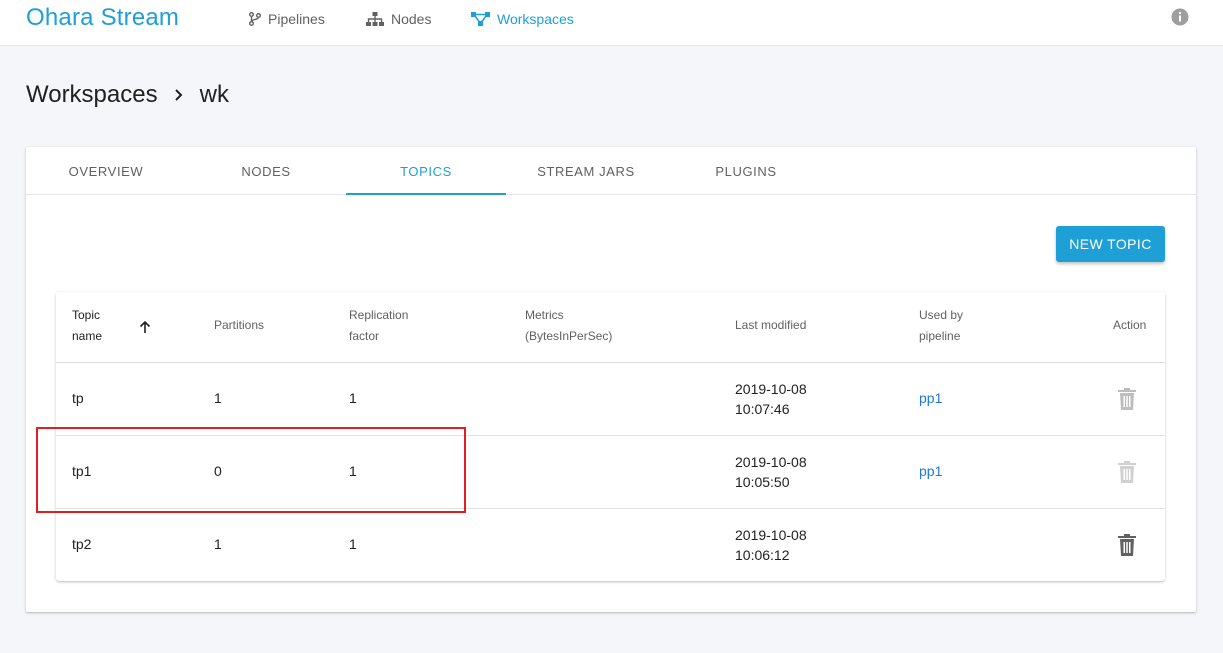 The image size is (1223, 653). I want to click on col-used-by-pipeline: Used by pipeline, so click(941, 326).